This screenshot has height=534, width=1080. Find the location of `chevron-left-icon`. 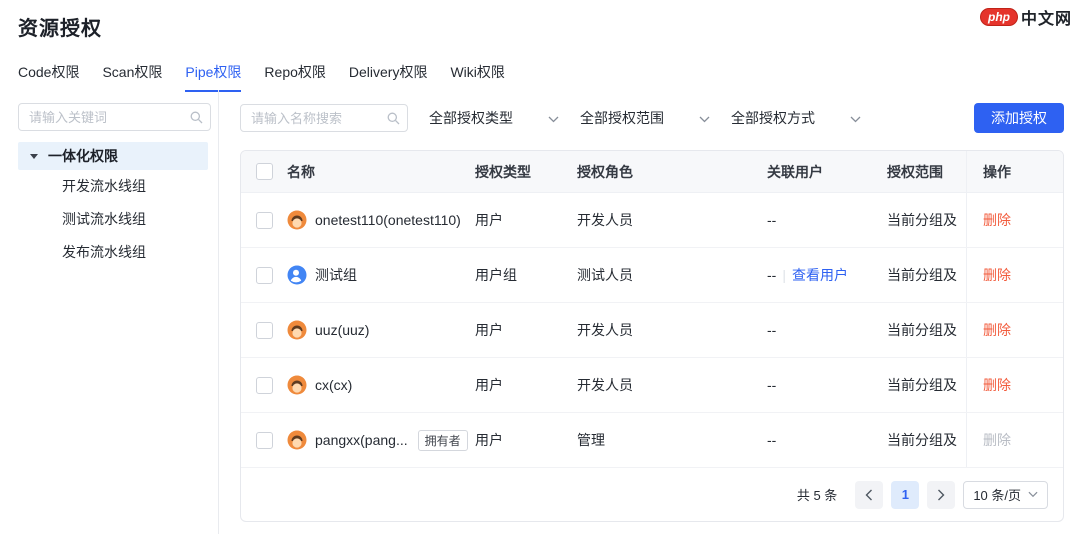

chevron-left-icon is located at coordinates (869, 494).